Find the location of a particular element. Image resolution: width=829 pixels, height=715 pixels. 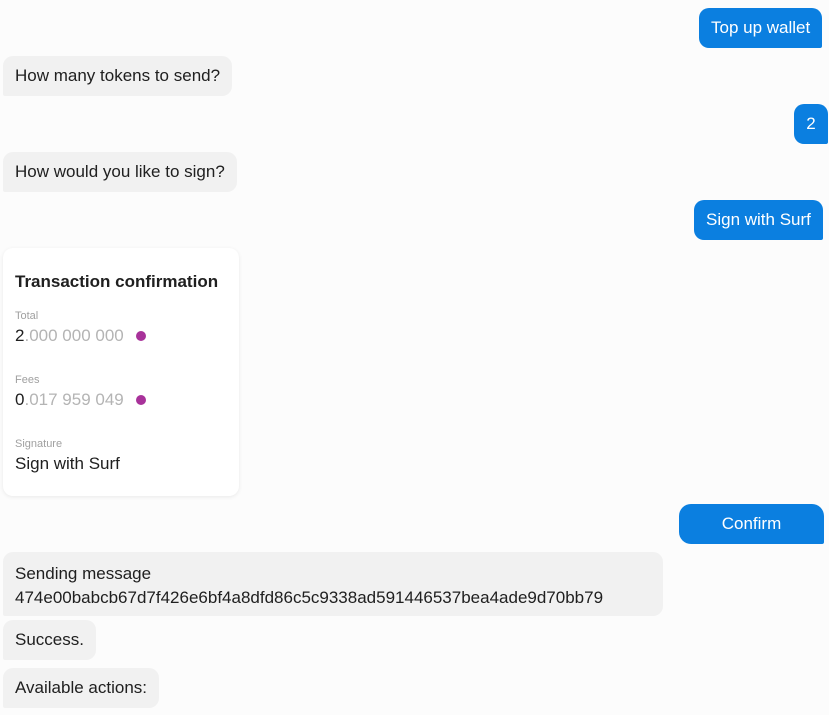

incoming-message-how-sign: How would you like to sign? is located at coordinates (120, 172).